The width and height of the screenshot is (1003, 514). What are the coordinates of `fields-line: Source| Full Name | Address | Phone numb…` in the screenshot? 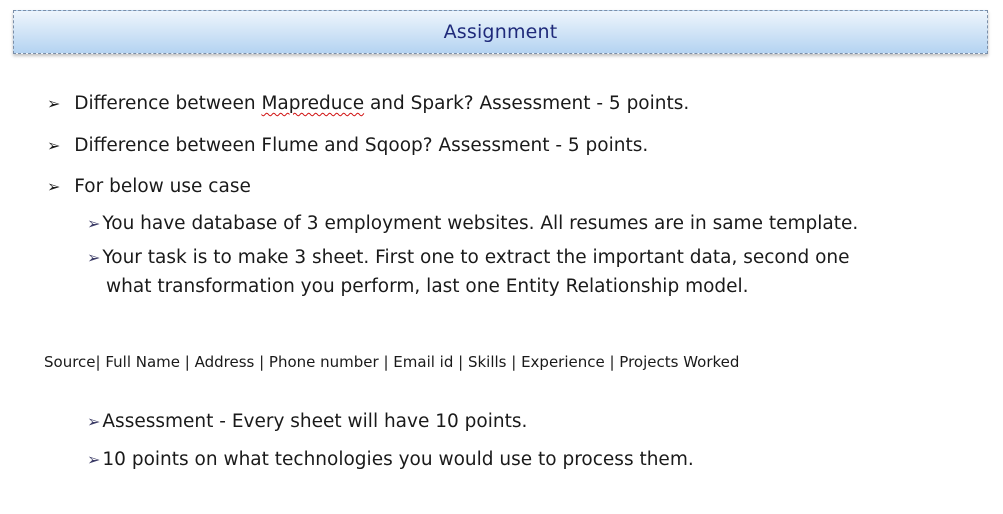 It's located at (392, 362).